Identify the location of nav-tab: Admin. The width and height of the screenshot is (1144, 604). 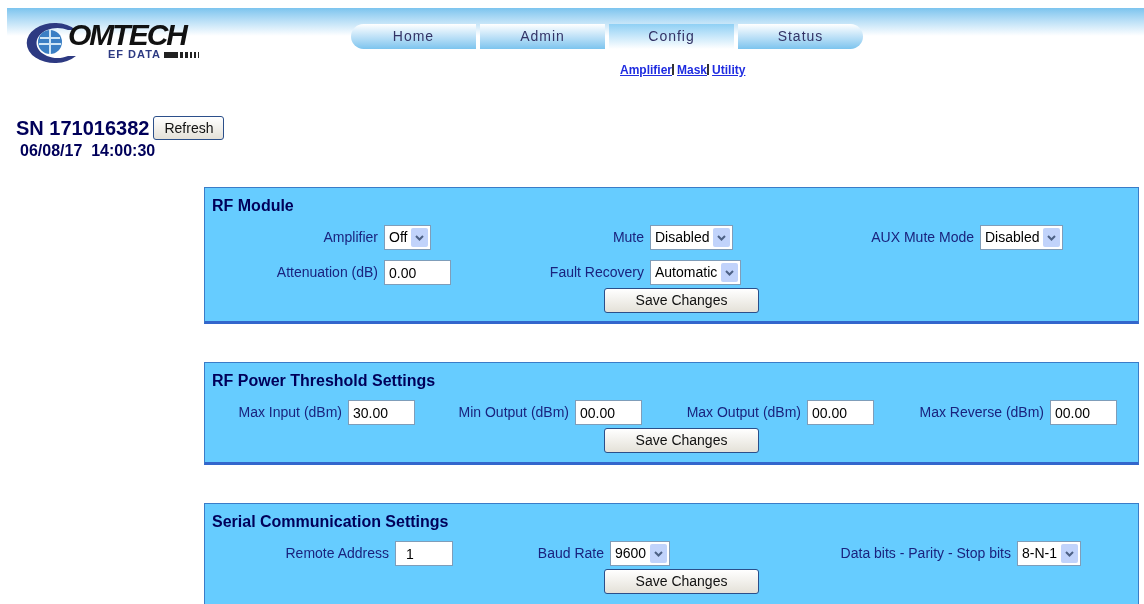
(542, 36).